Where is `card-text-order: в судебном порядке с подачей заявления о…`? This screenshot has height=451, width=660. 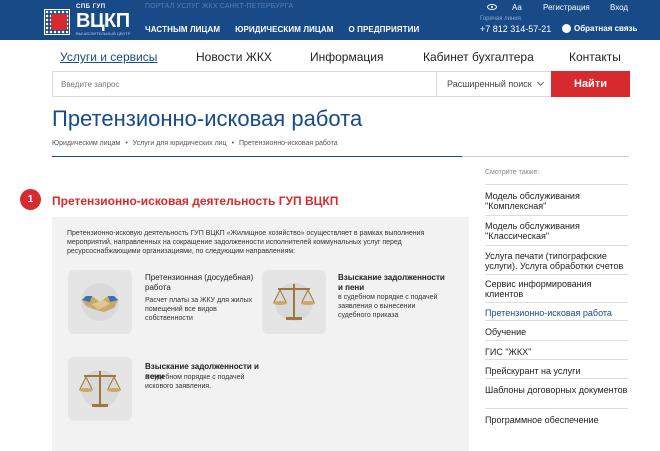 card-text-order: в судебном порядке с подачей заявления о… is located at coordinates (388, 306).